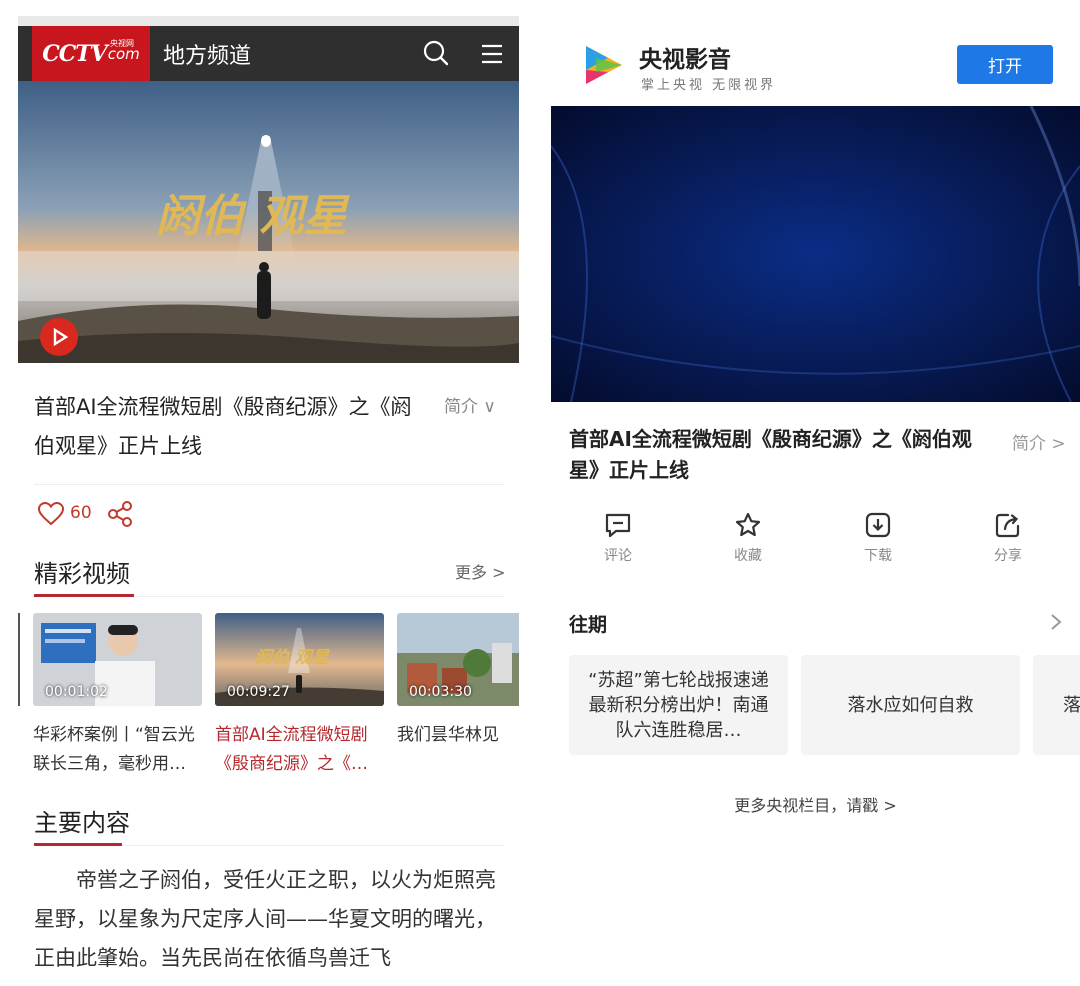  I want to click on action-label: 评论, so click(618, 556).